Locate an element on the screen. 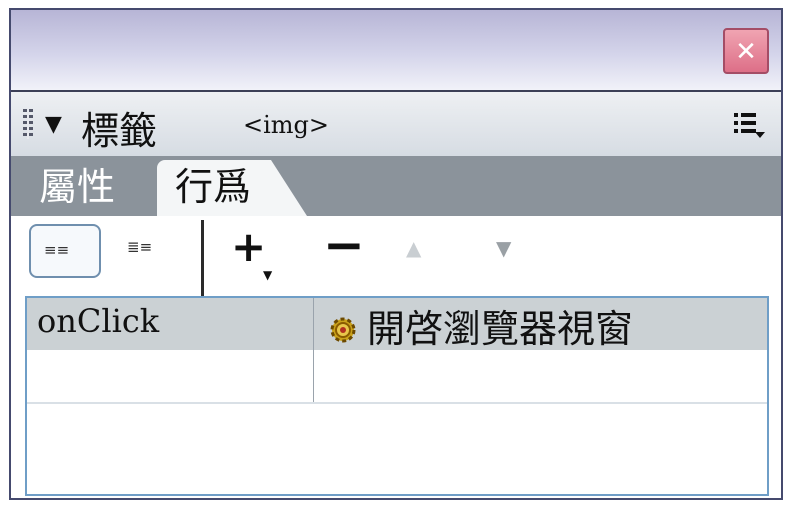 The height and width of the screenshot is (508, 792). panel-subtitle: <img> is located at coordinates (286, 125).